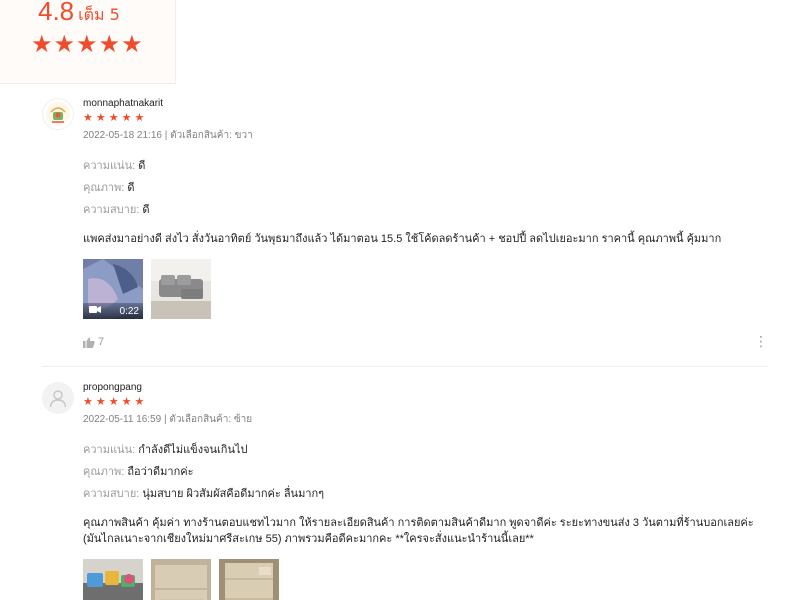 The width and height of the screenshot is (800, 600). I want to click on rating-stars: ★ ★ ★ ★ ★, so click(87, 44).